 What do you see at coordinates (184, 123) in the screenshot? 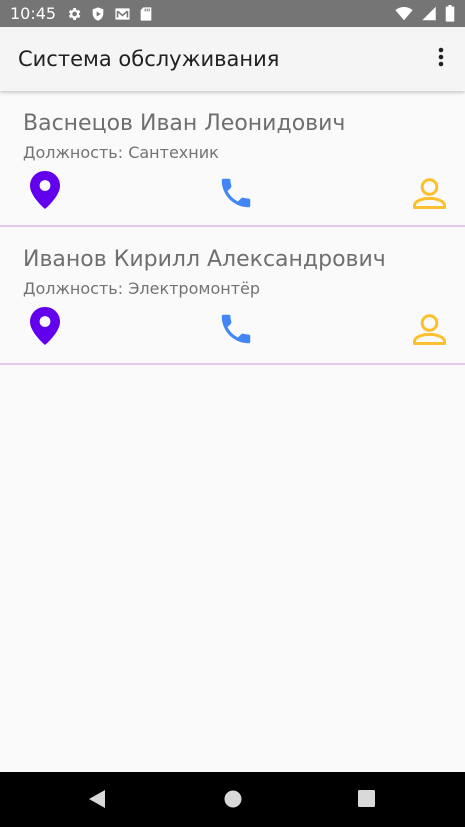
I see `employee-name: Васнецов Иван Леонидович` at bounding box center [184, 123].